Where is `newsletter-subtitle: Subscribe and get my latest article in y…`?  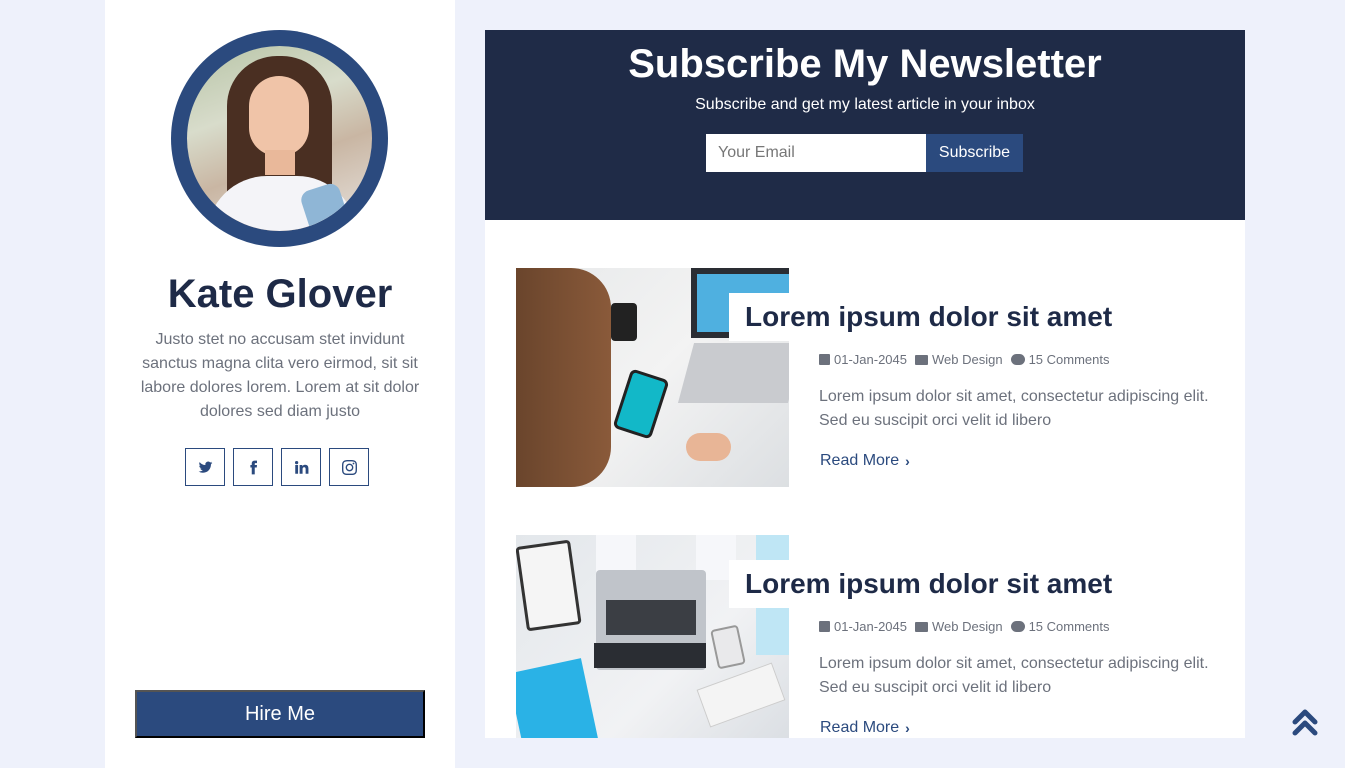 newsletter-subtitle: Subscribe and get my latest article in y… is located at coordinates (865, 104).